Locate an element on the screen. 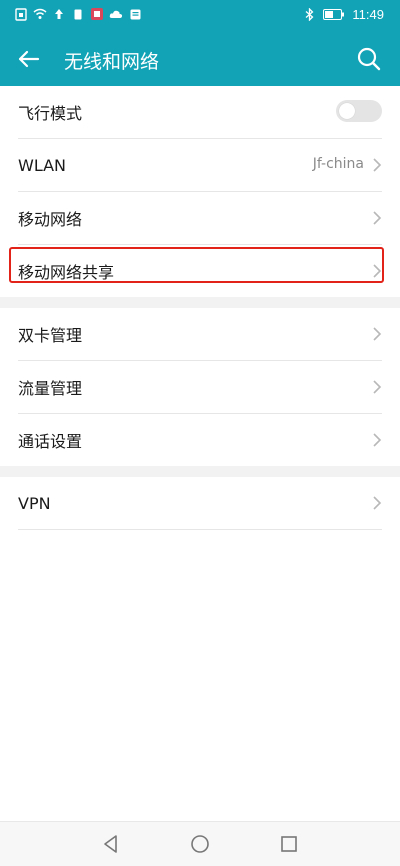  nav-home-button is located at coordinates (200, 844).